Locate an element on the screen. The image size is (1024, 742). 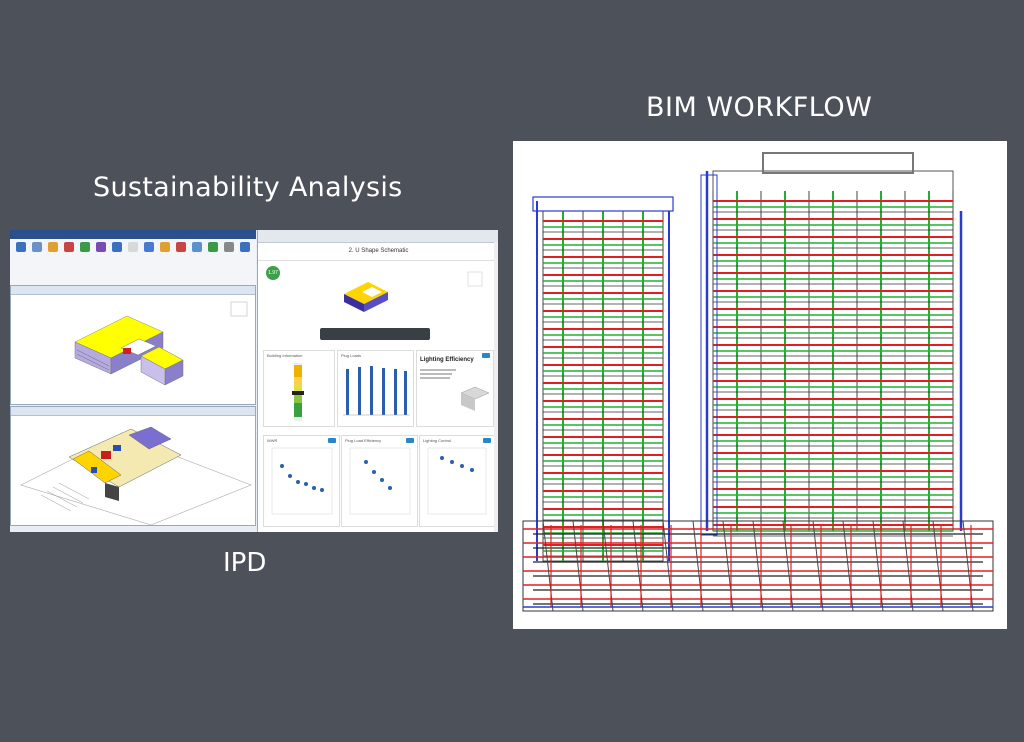
card-wwr: WWR is located at coordinates (301, 481).